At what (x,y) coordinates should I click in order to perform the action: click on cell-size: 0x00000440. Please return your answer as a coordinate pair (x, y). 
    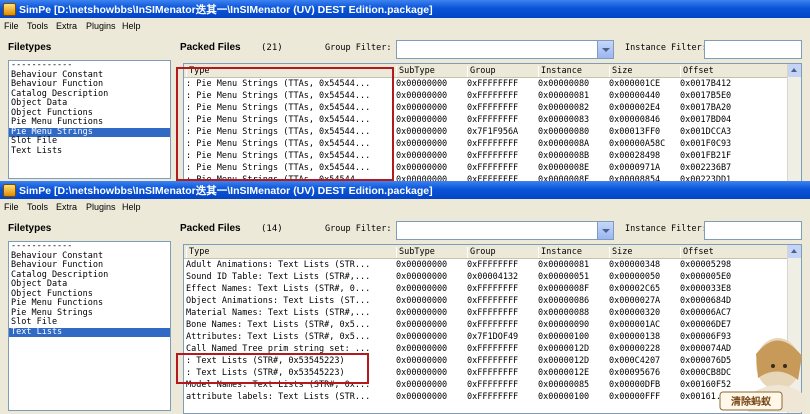
    Looking at the image, I should click on (635, 96).